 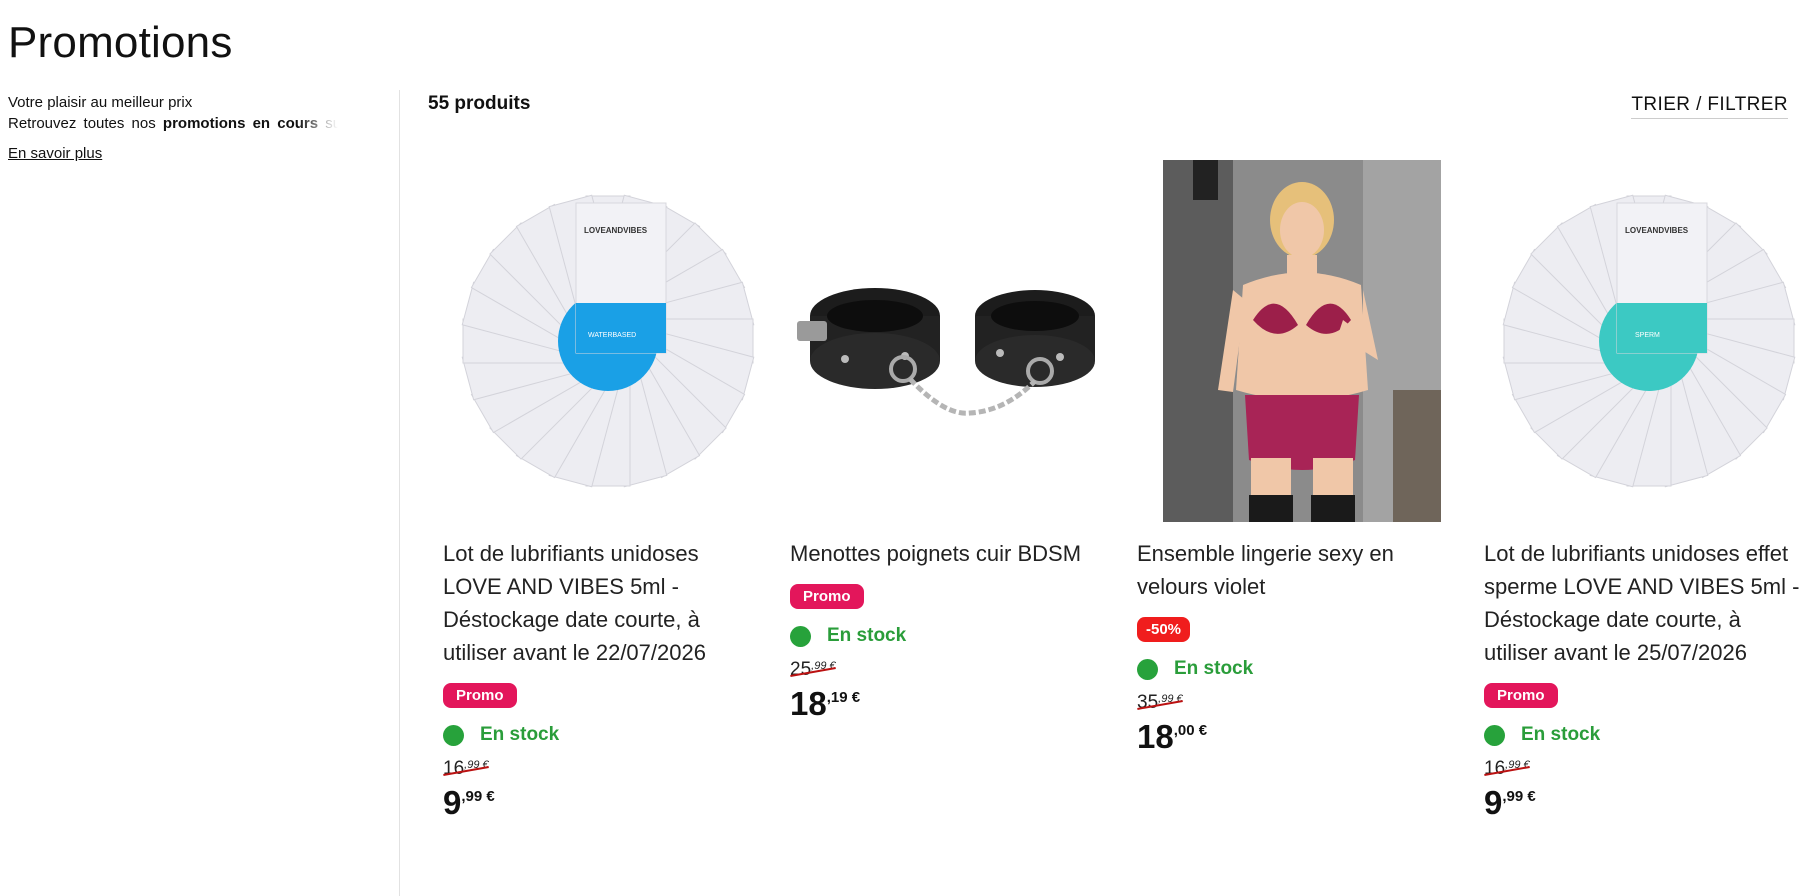 I want to click on front-sachet: LOVEANDVIBES WATERBASED, so click(x=621, y=277).